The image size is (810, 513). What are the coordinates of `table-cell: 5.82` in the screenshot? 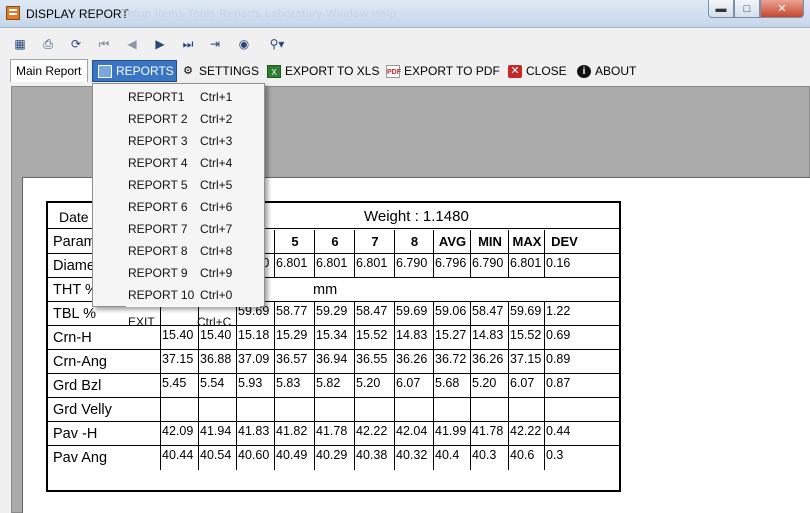 It's located at (334, 385).